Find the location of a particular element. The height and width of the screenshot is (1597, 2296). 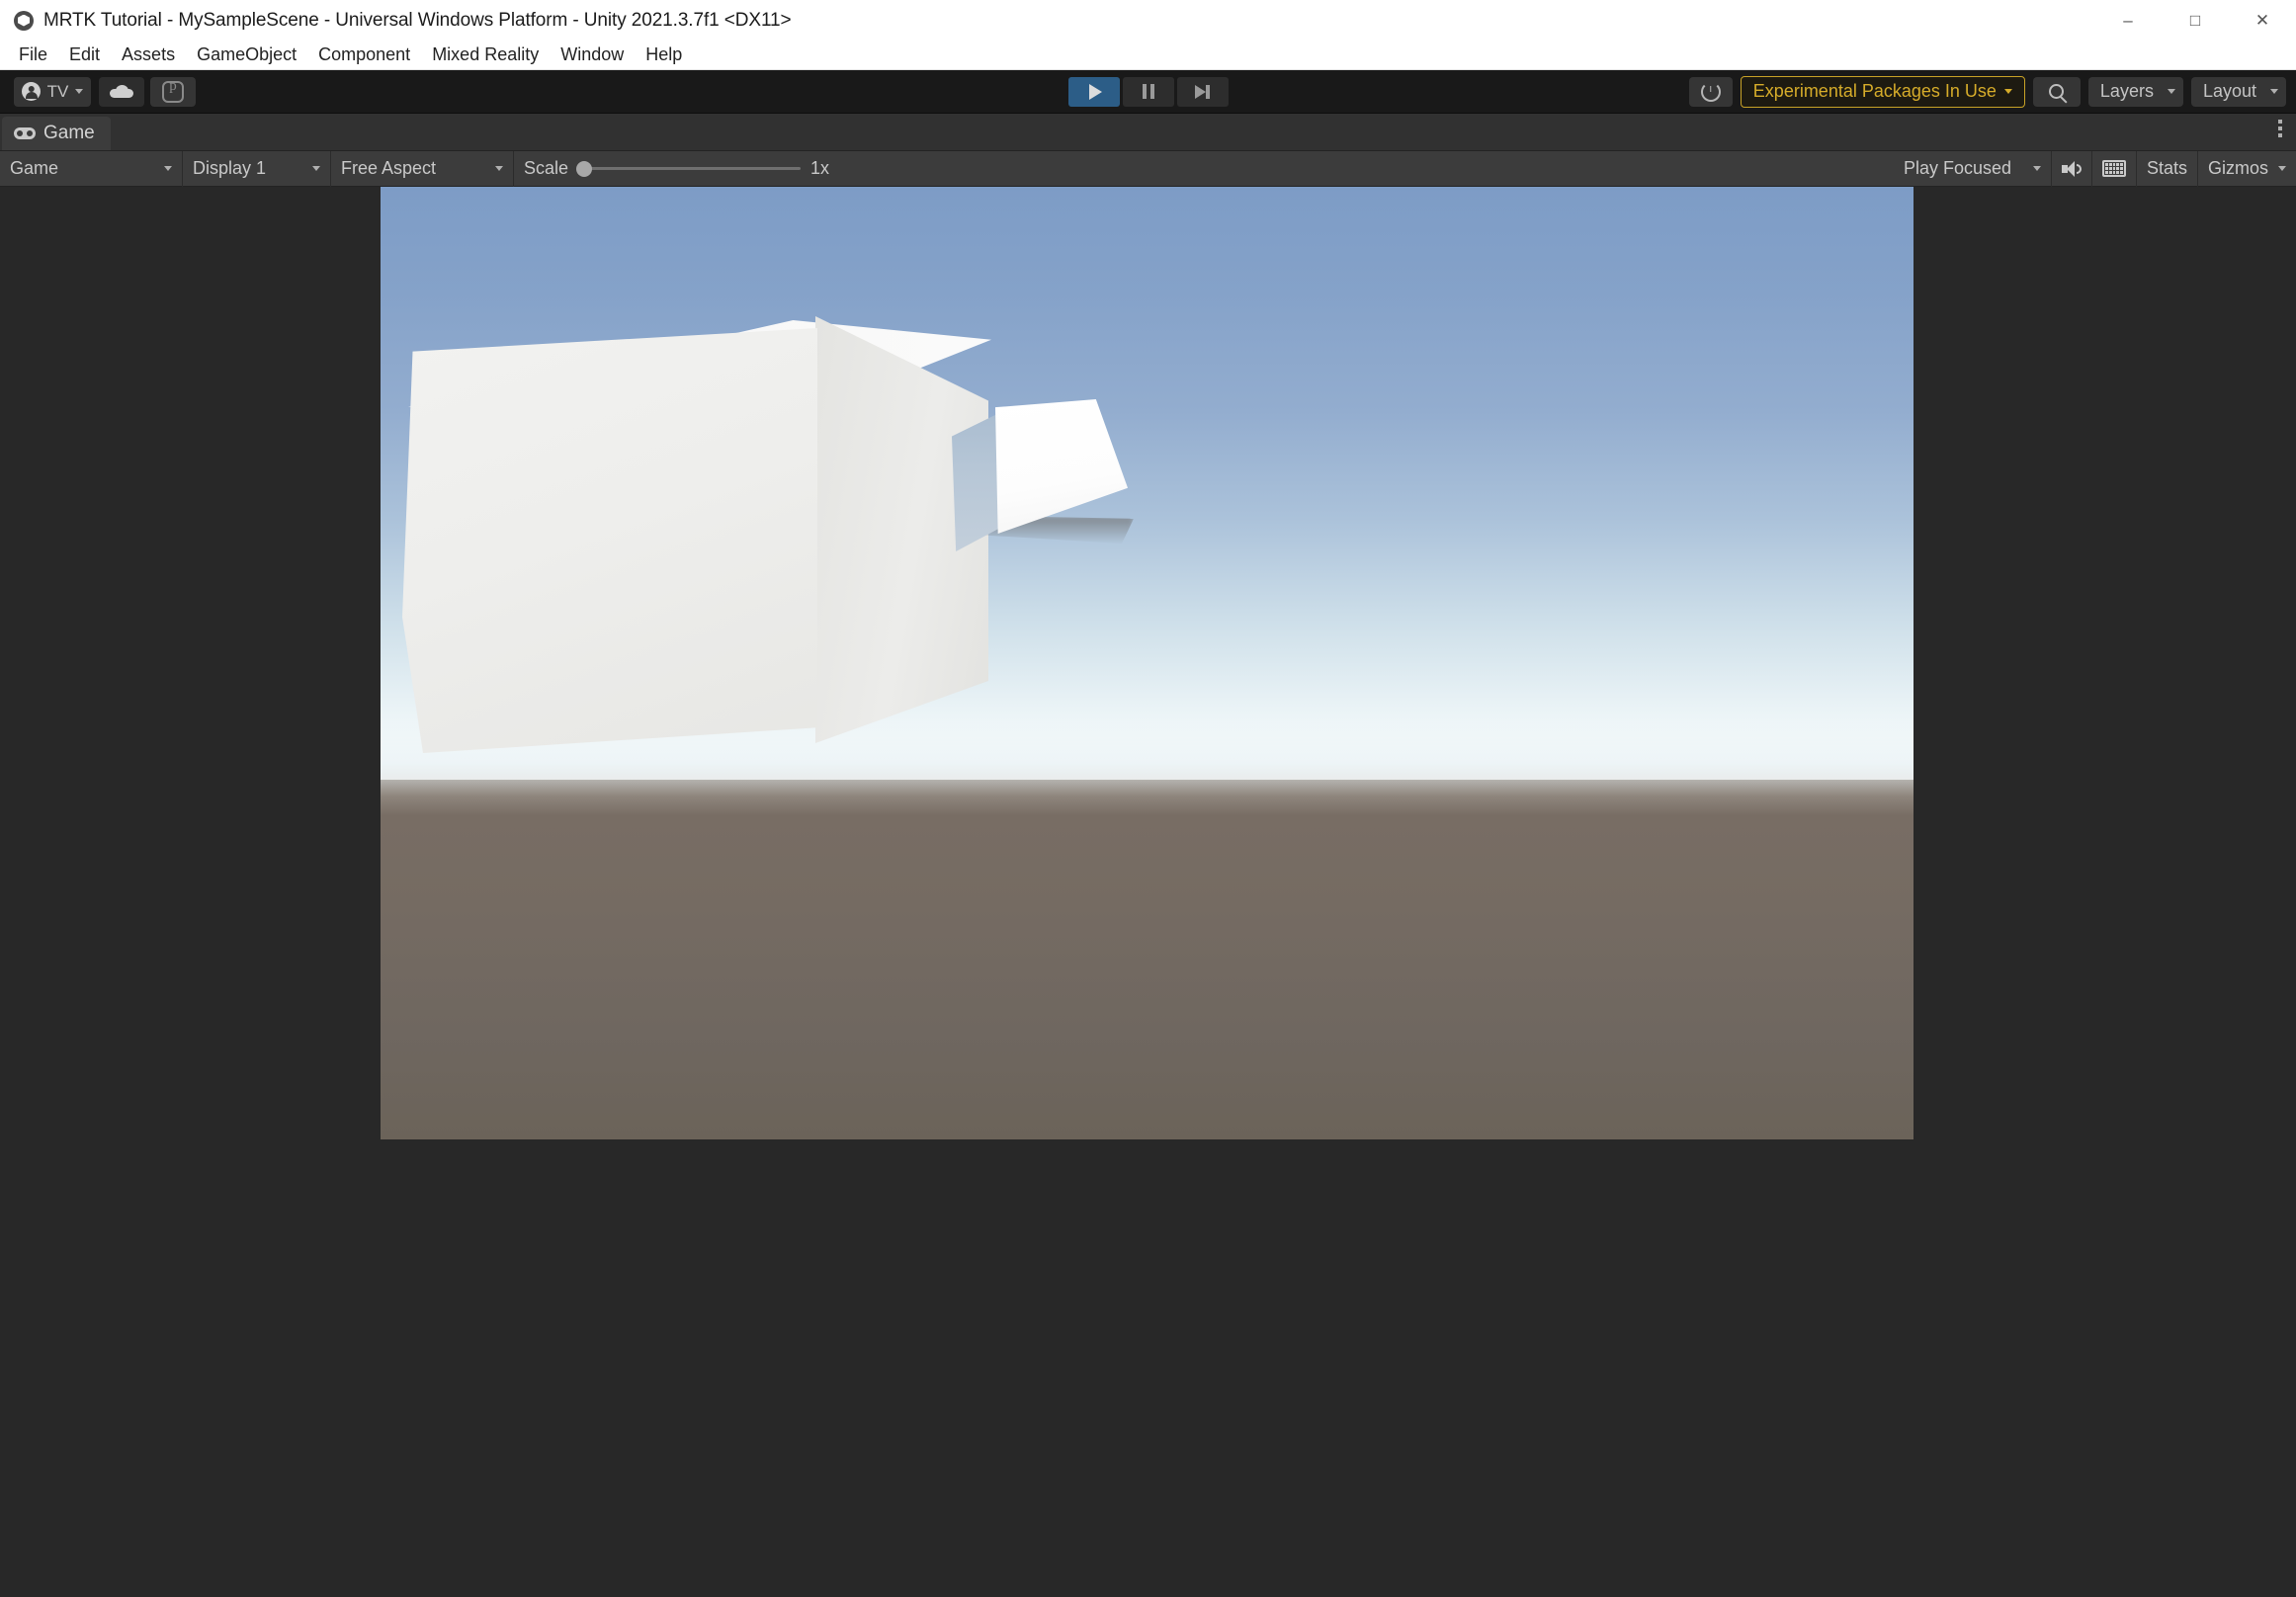

mute-audio-button is located at coordinates (2072, 168).